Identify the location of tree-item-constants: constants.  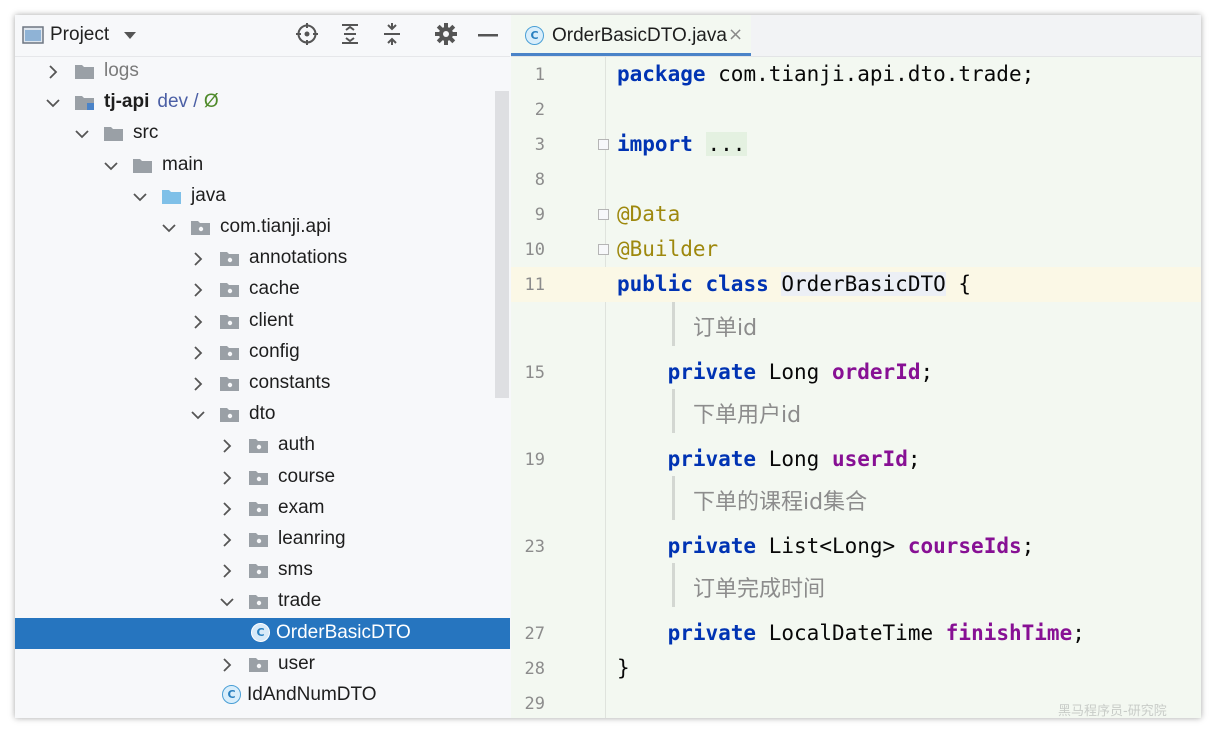
(262, 383).